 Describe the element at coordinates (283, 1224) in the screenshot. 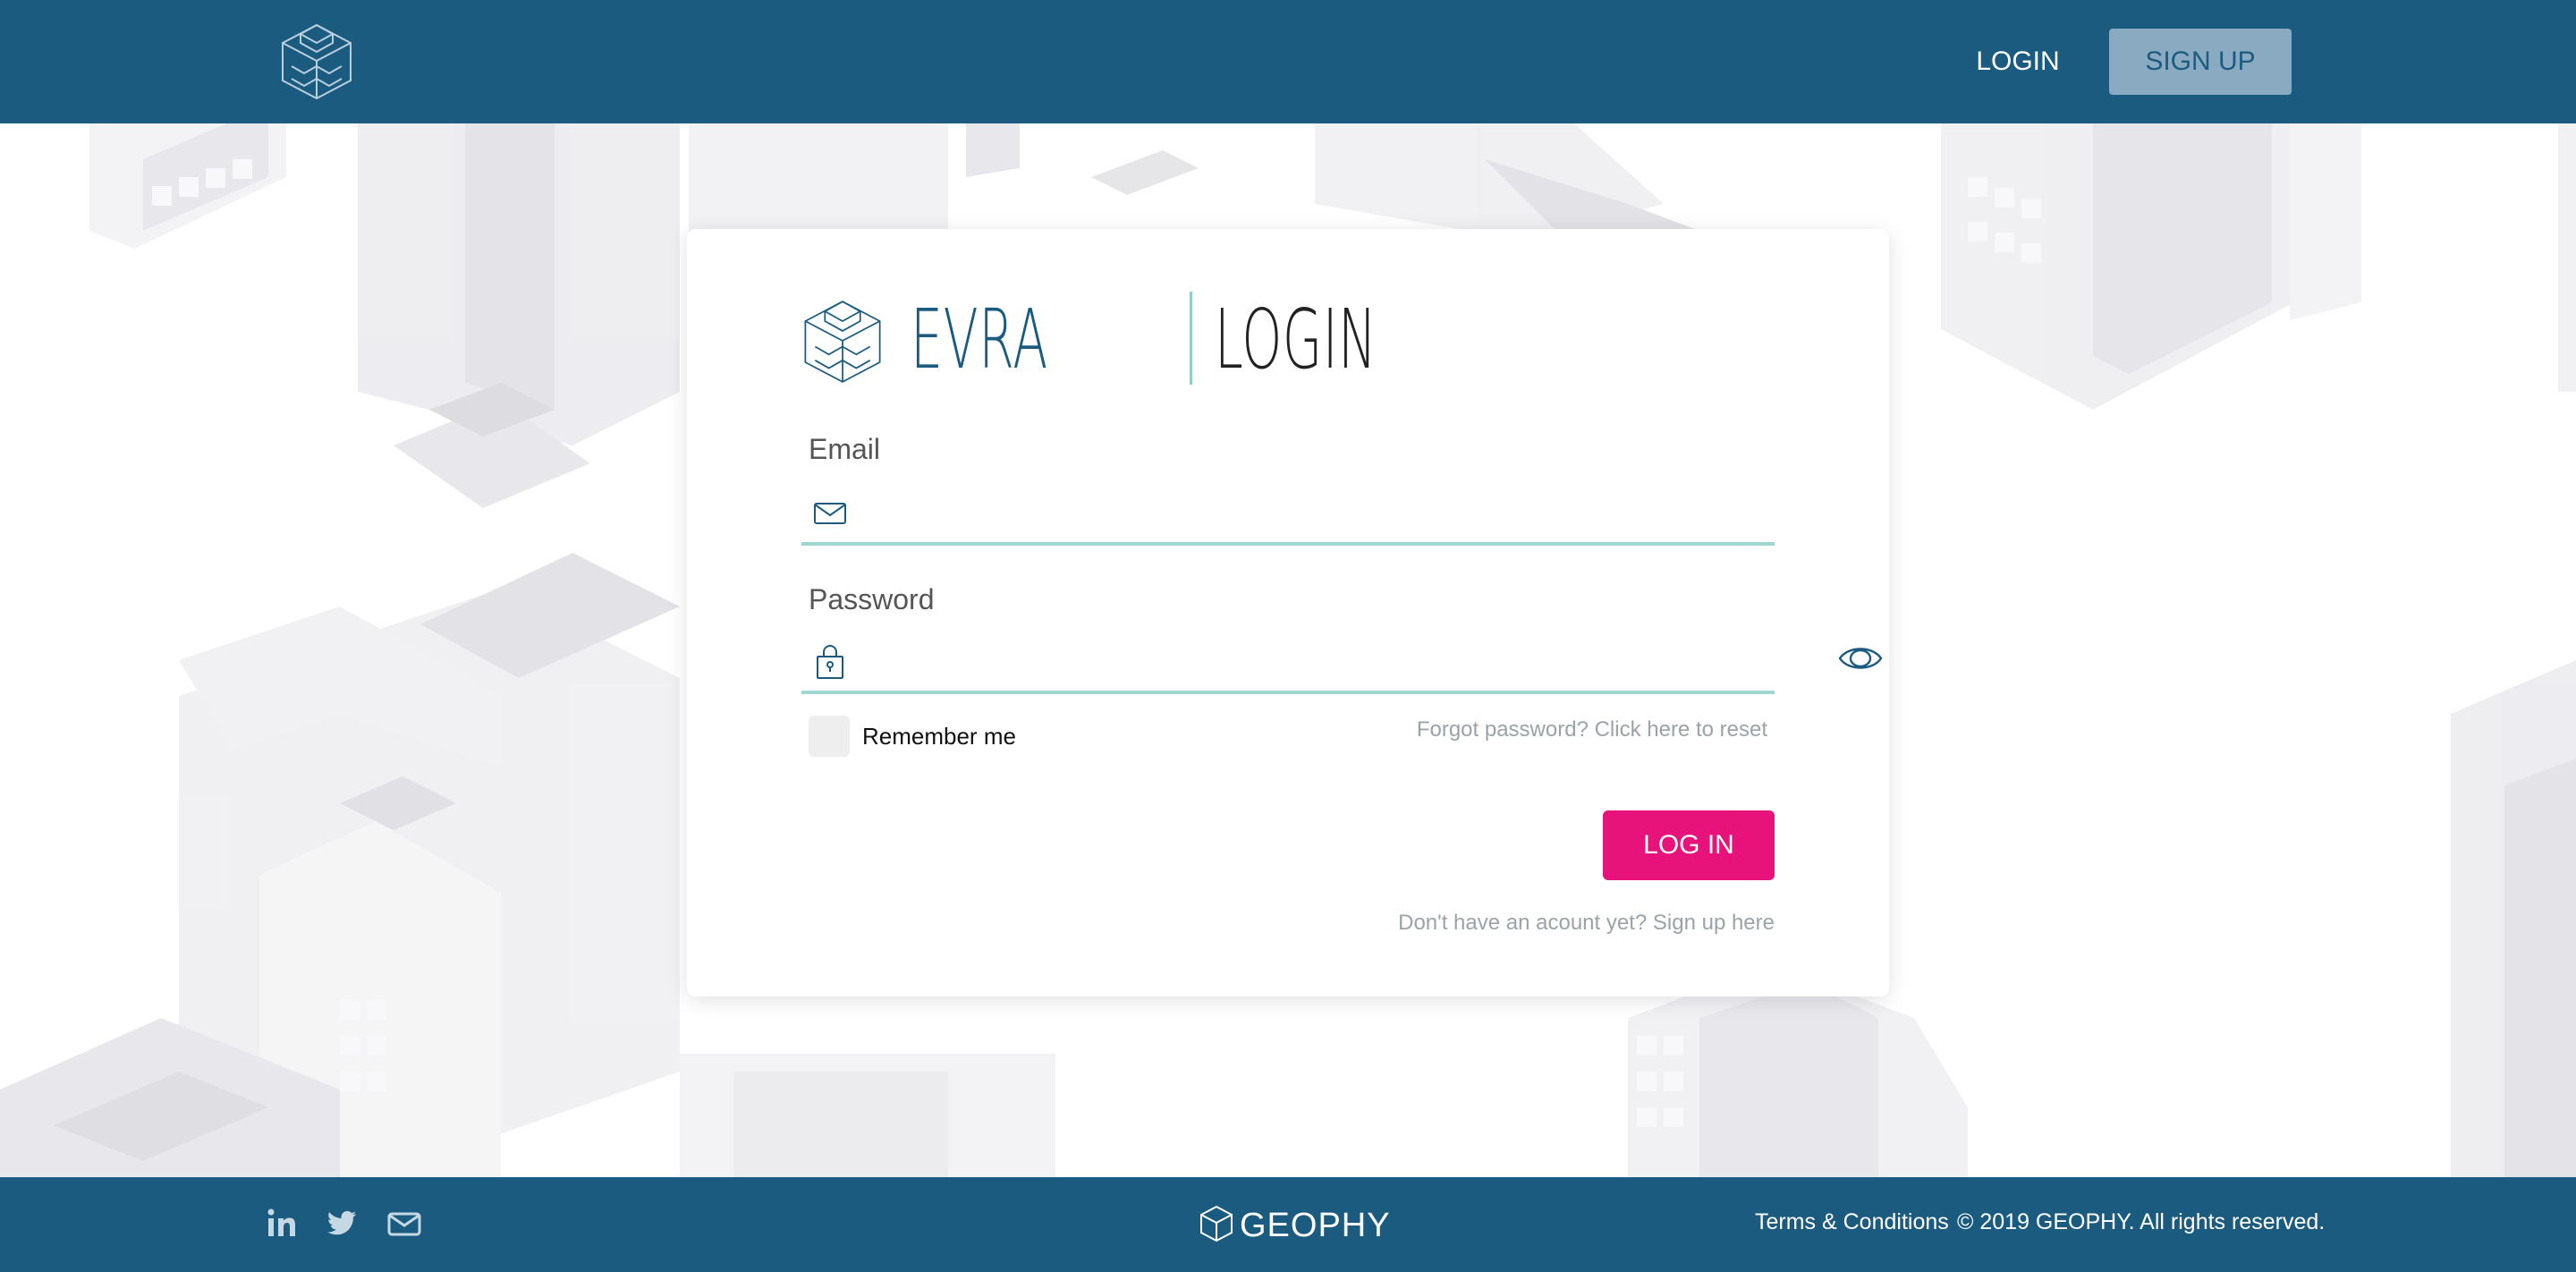

I see `linkedin-icon` at that location.